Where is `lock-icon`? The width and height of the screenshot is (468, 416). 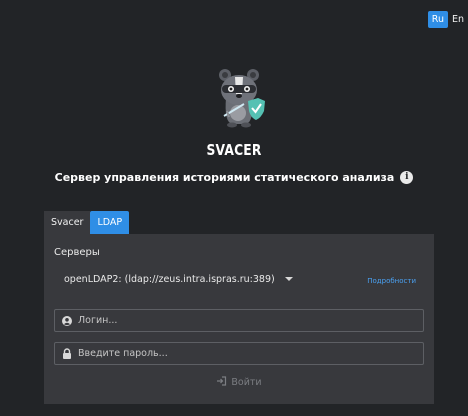
lock-icon is located at coordinates (67, 353).